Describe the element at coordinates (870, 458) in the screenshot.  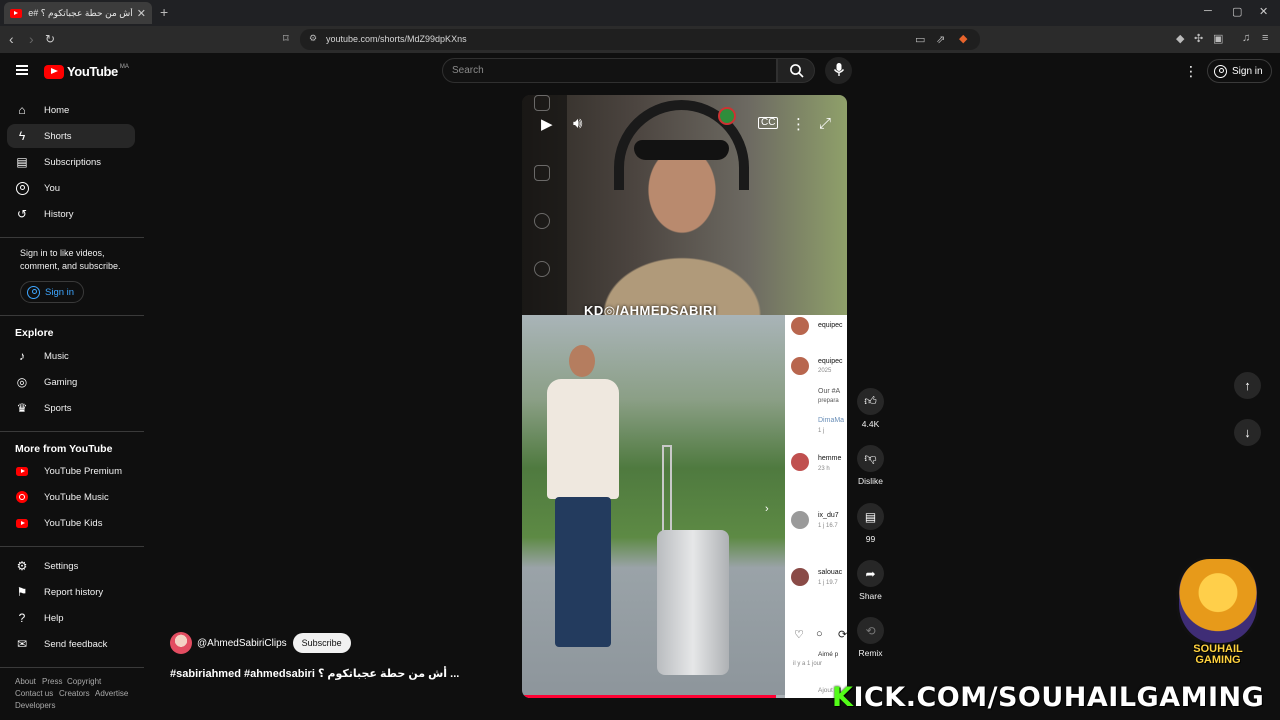
I see `dislike-button: 👎︎` at that location.